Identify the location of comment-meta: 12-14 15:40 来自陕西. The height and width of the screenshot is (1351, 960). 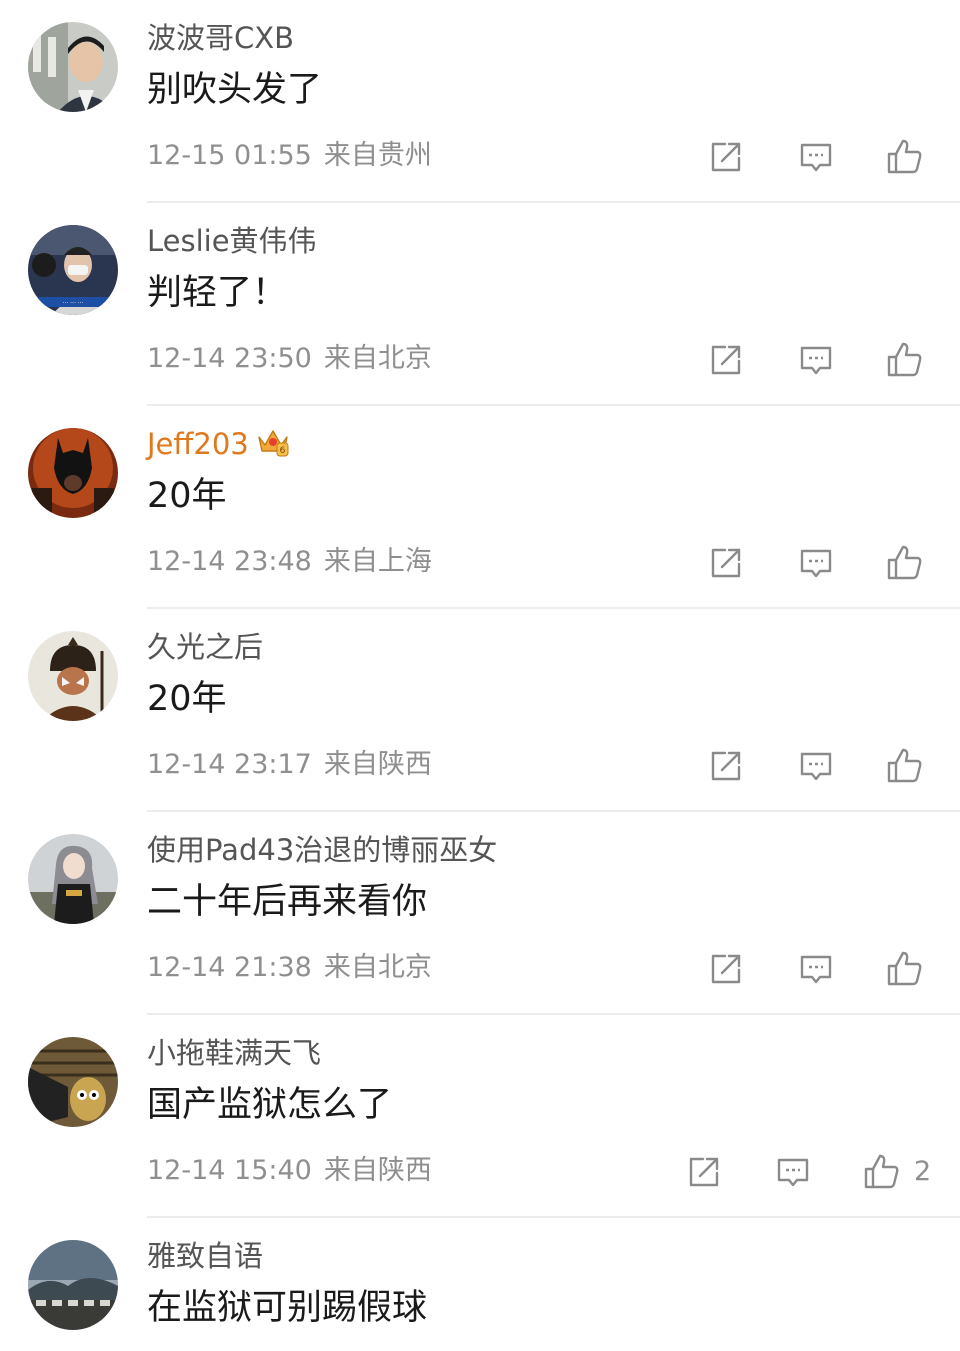
(289, 1171).